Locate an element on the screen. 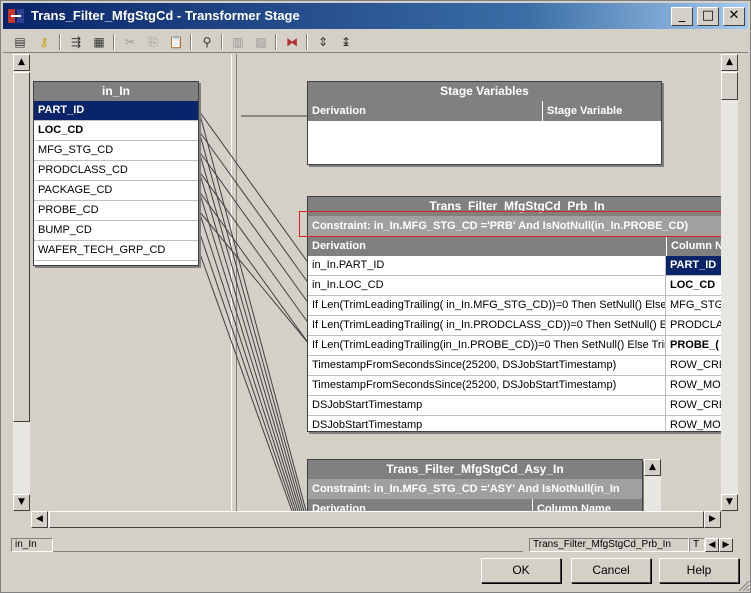 Image resolution: width=751 pixels, height=593 pixels. copy-icon: ⎘ is located at coordinates (153, 42).